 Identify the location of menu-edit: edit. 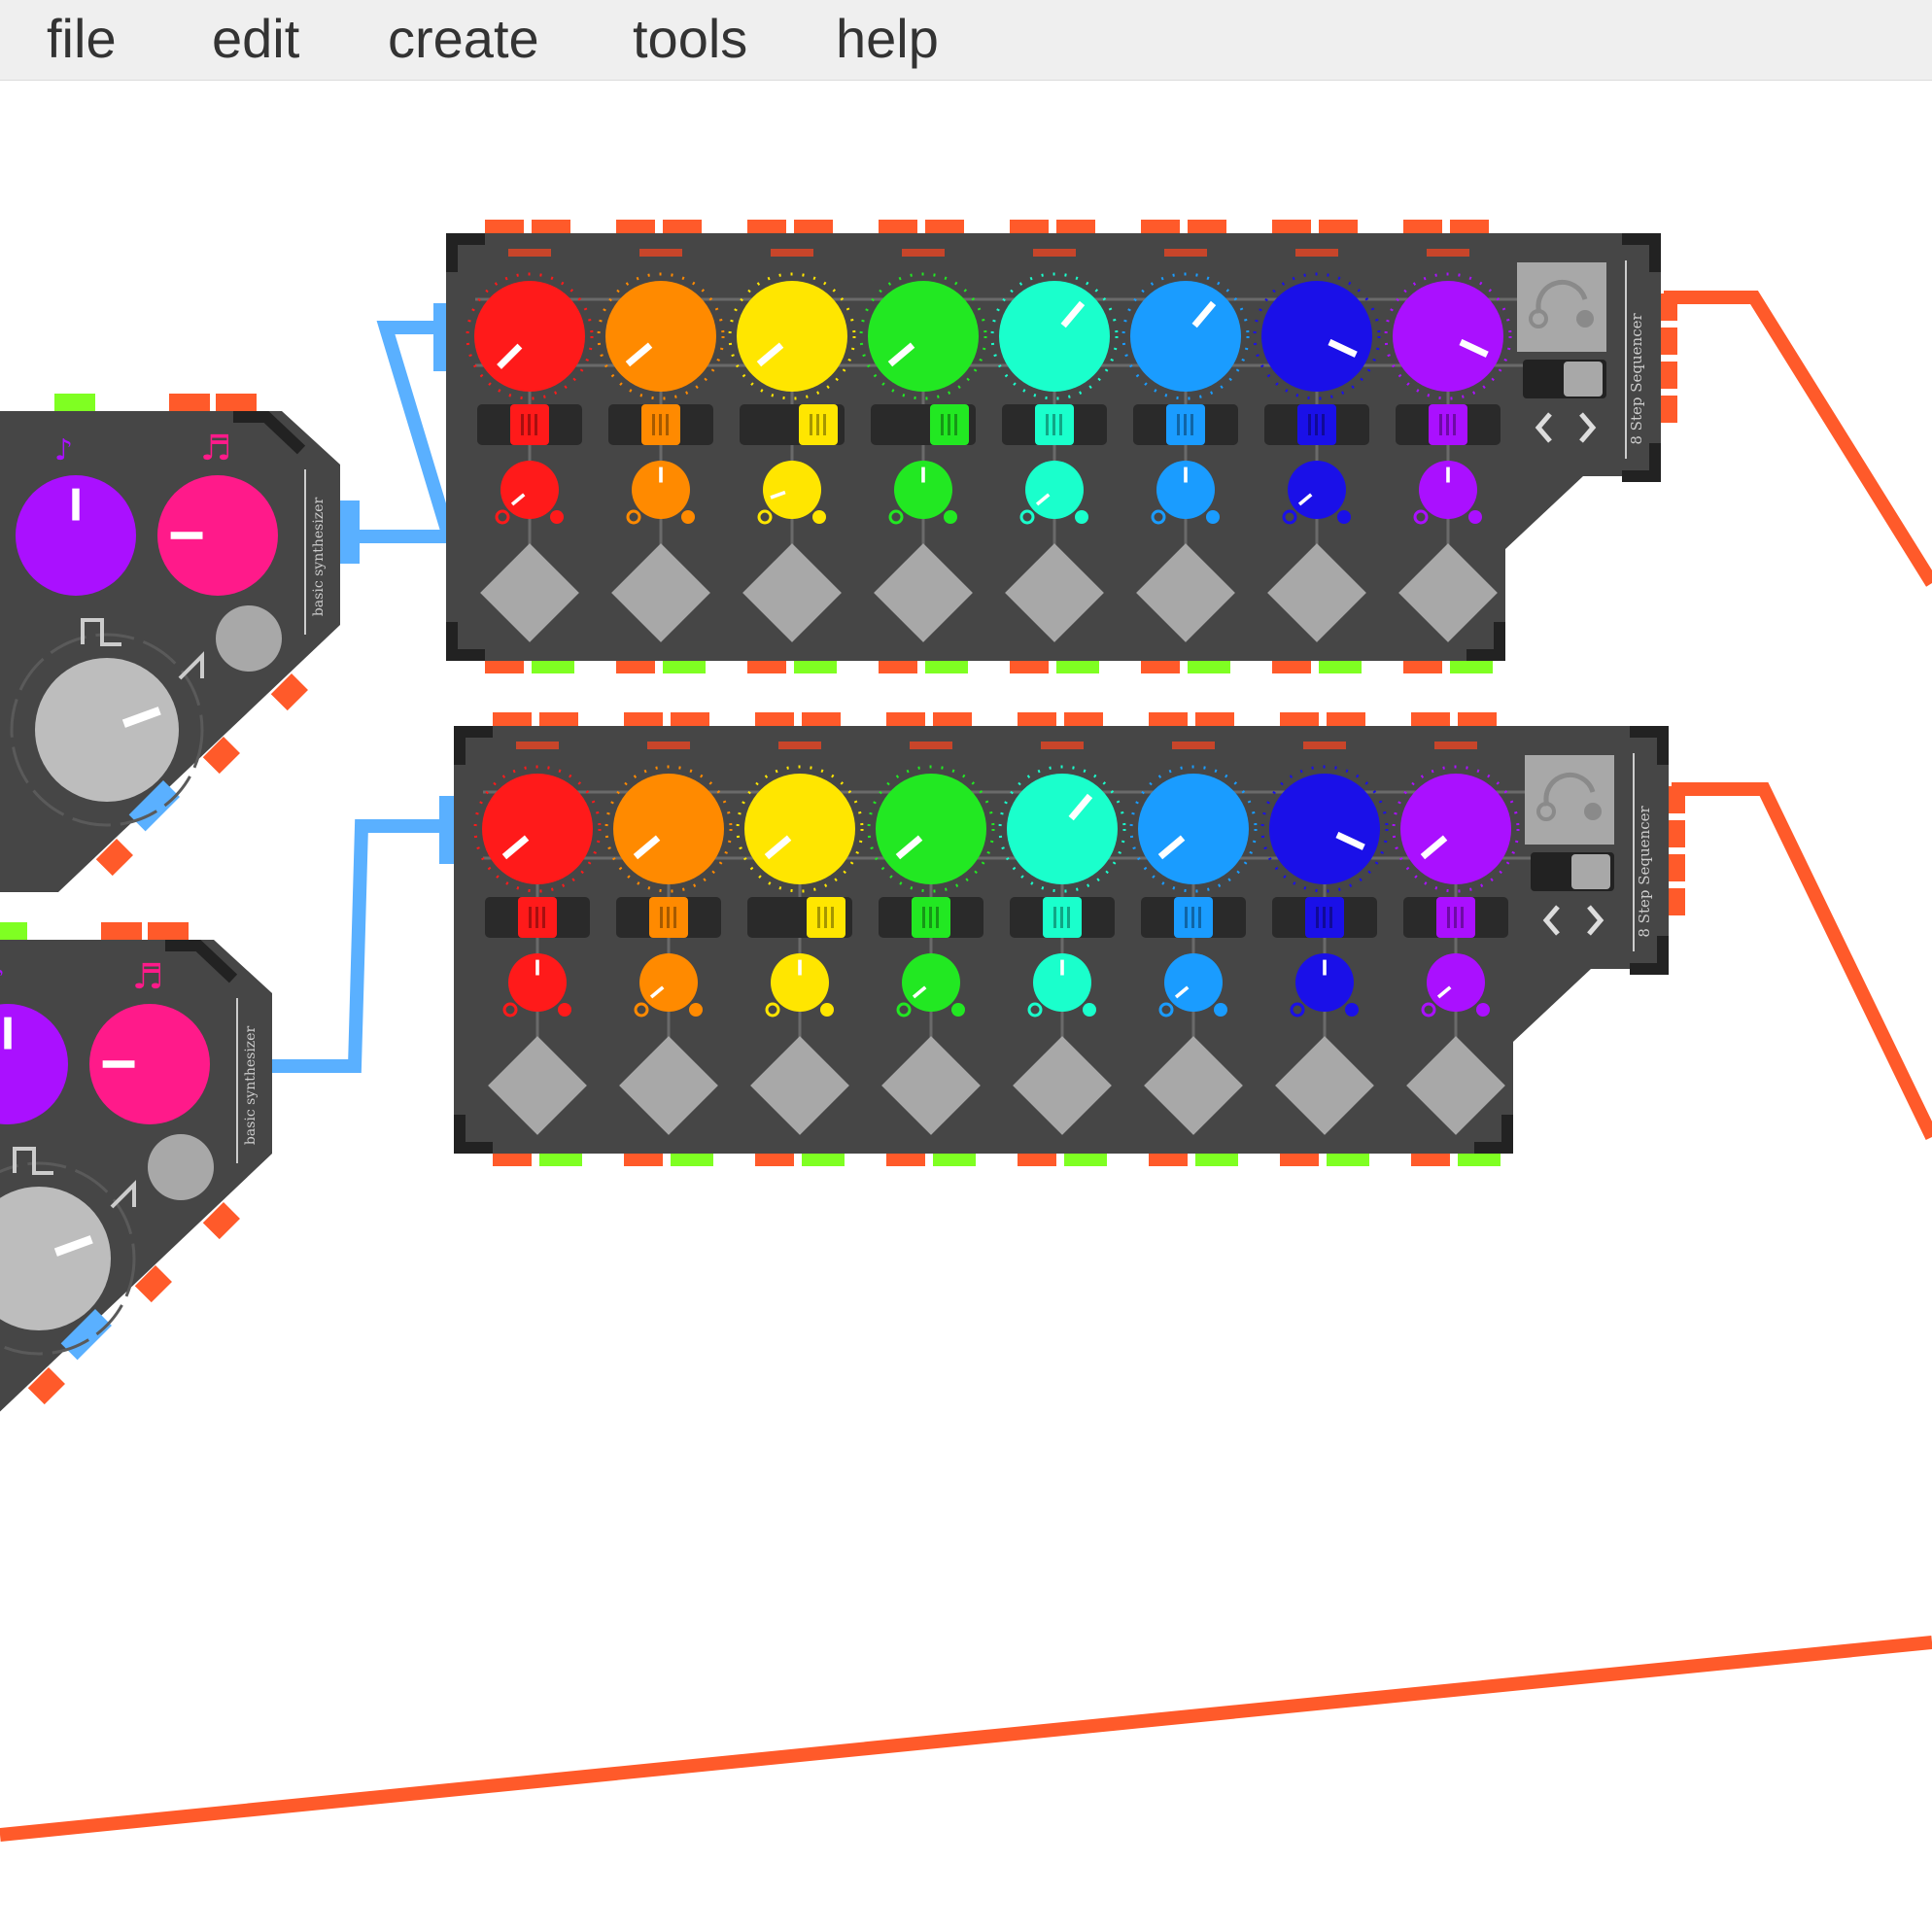
(255, 39).